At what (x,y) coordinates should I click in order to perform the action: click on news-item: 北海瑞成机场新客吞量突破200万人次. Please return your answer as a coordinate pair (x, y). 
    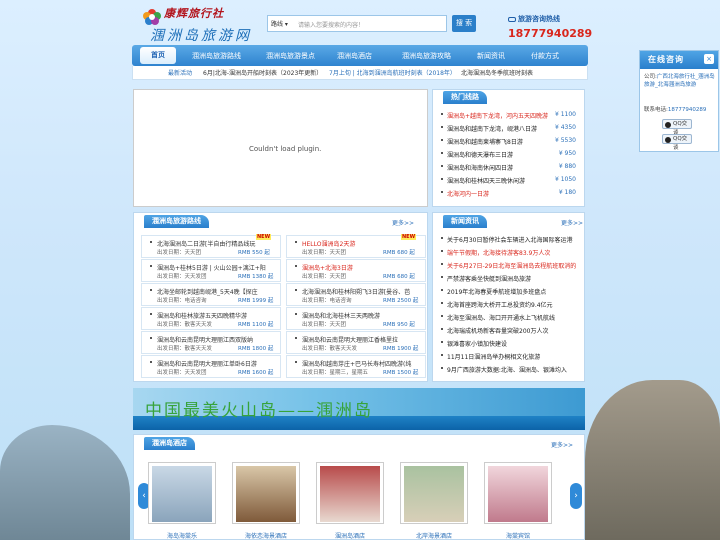
    Looking at the image, I should click on (497, 330).